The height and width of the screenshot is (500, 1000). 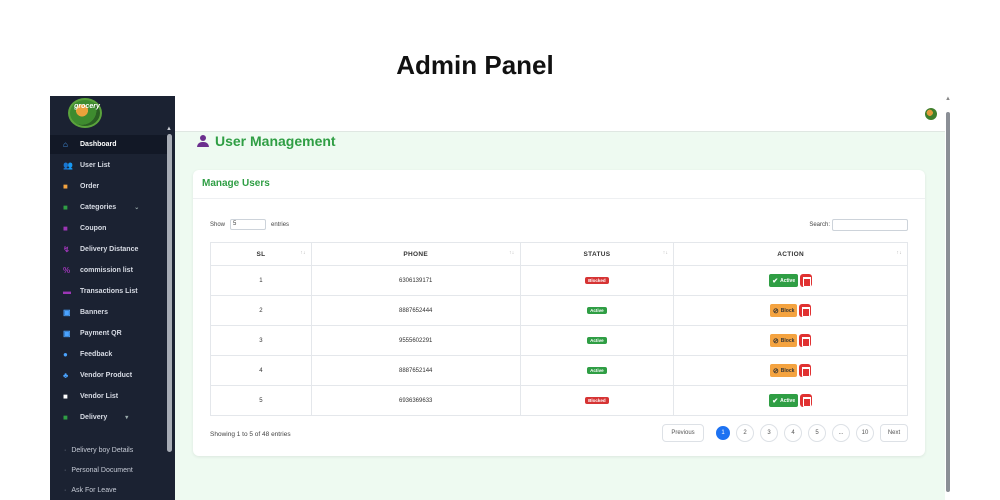 What do you see at coordinates (67, 291) in the screenshot?
I see `card-icon: ▬` at bounding box center [67, 291].